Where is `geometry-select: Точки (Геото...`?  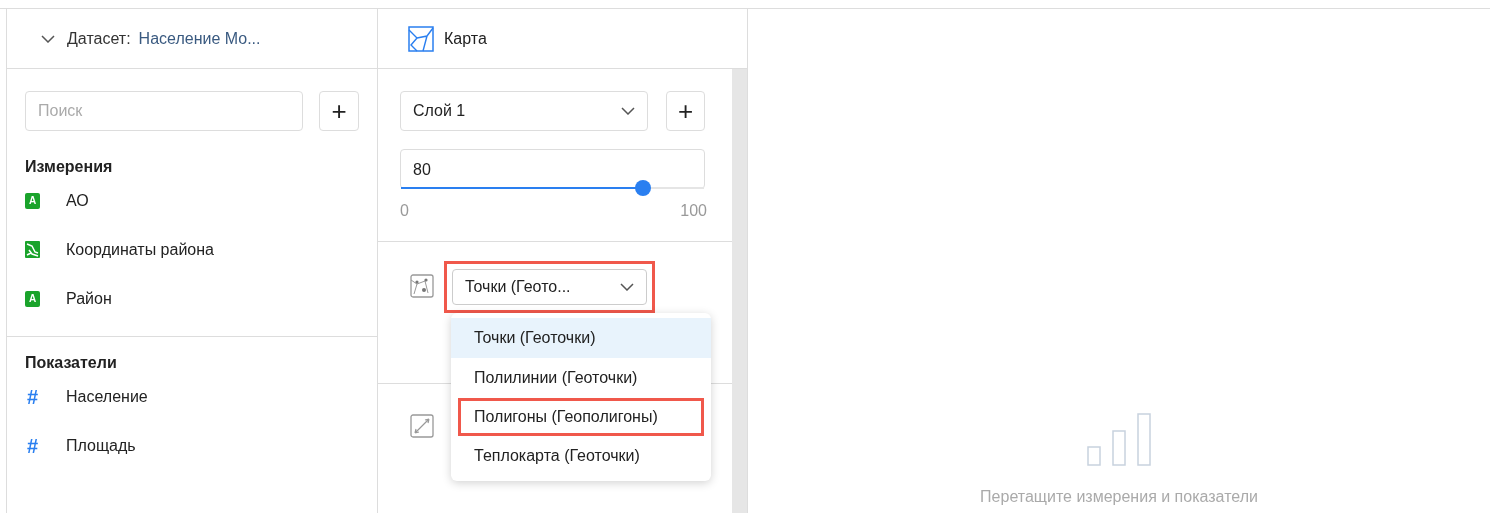
geometry-select: Точки (Геото... is located at coordinates (549, 287).